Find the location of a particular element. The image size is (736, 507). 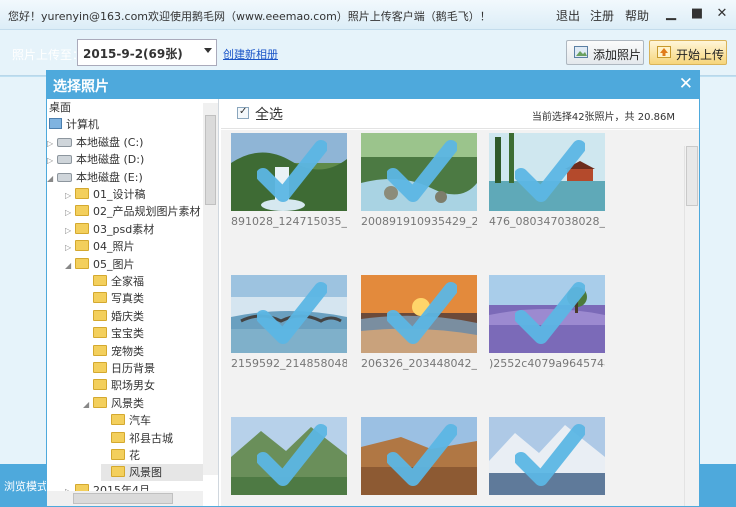

tree-item: ◢ 风景类 is located at coordinates (113, 403).